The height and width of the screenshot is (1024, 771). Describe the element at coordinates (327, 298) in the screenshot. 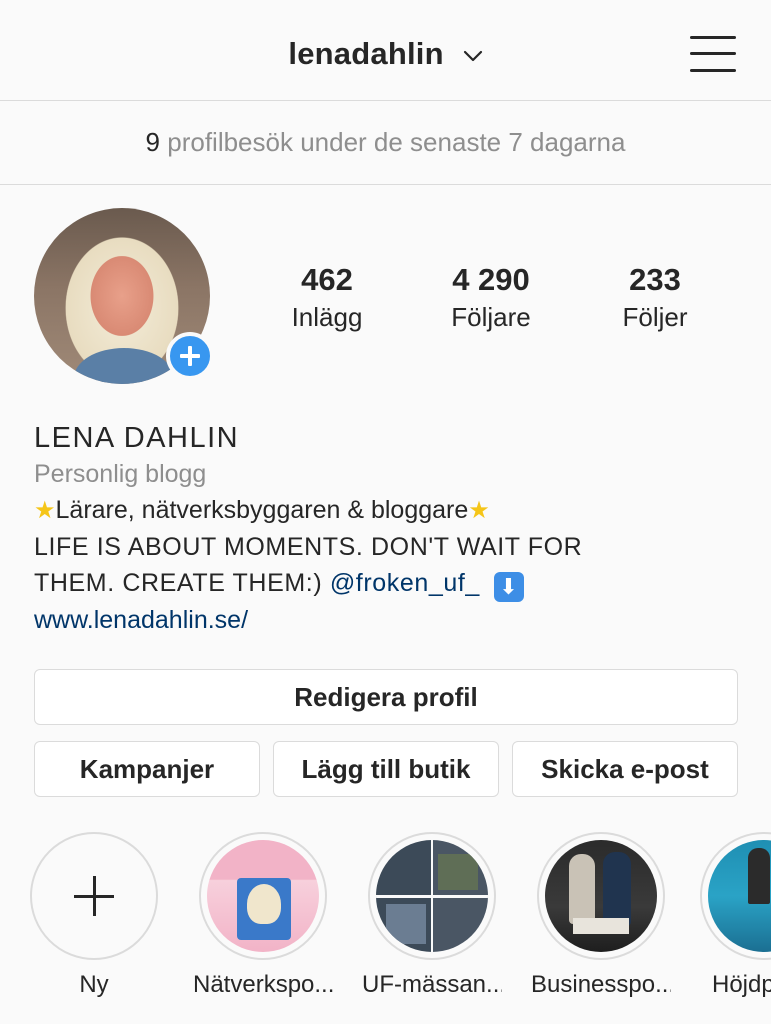

I see `stat-posts: 462 Inlägg` at that location.